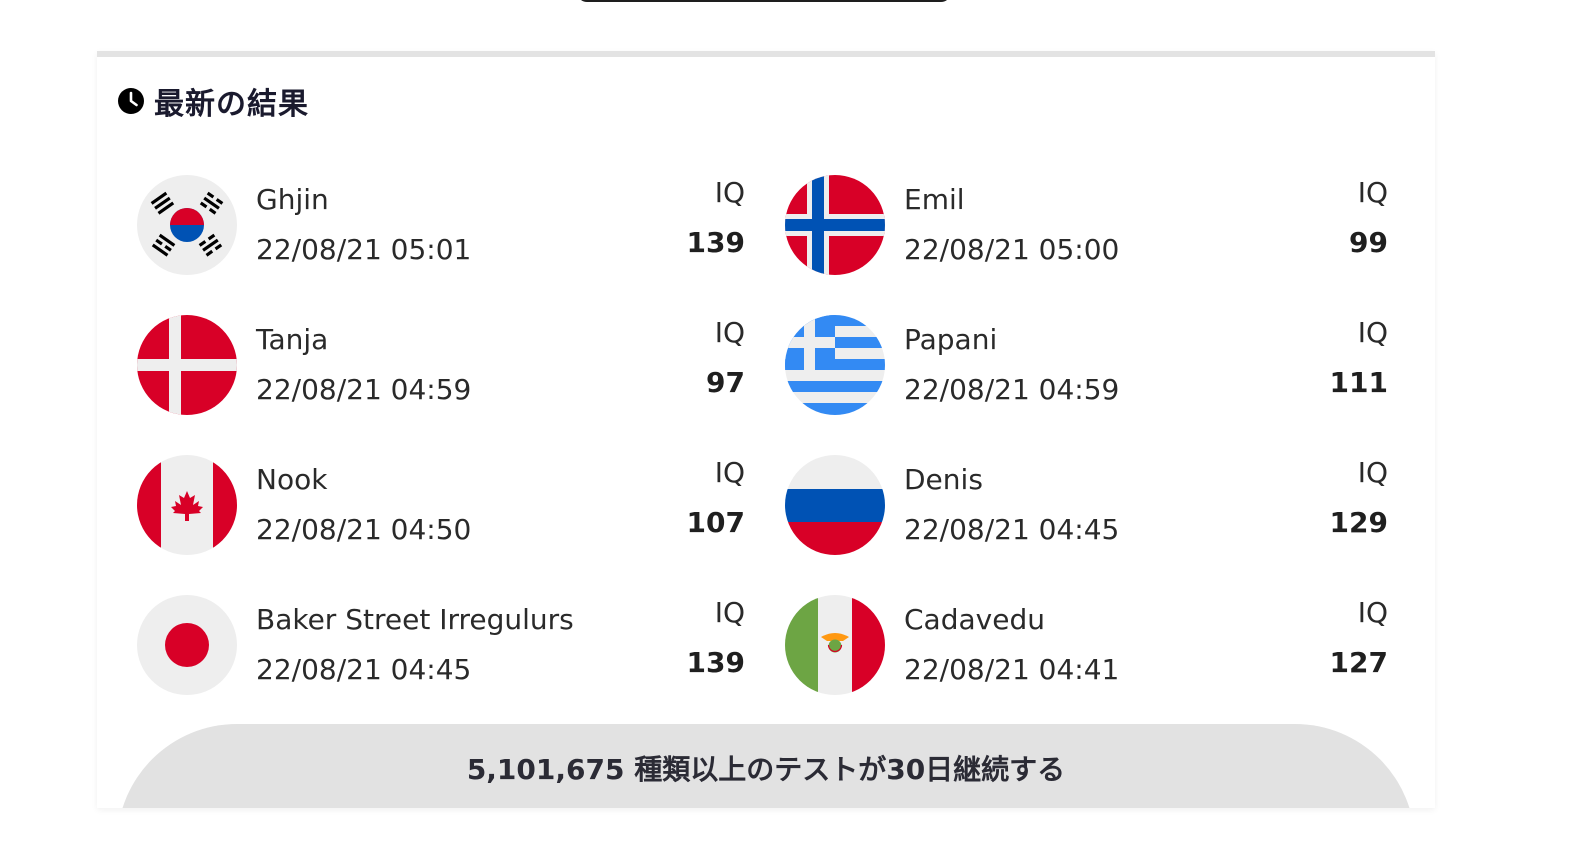  I want to click on result-name: Papani, so click(951, 339).